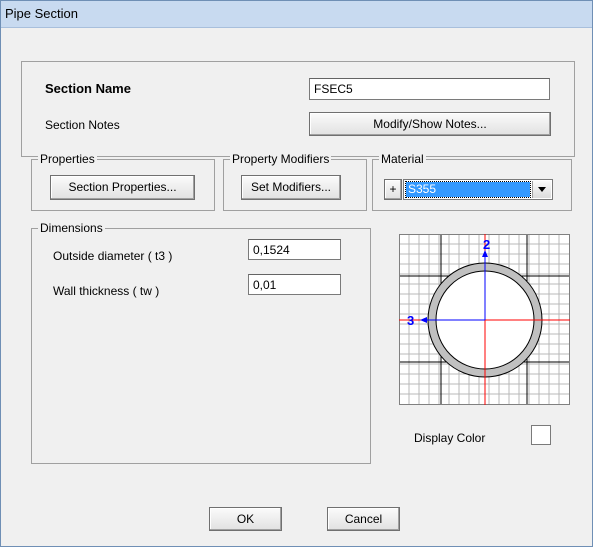 The width and height of the screenshot is (593, 547). I want to click on axis-3-arrowhead, so click(423, 320).